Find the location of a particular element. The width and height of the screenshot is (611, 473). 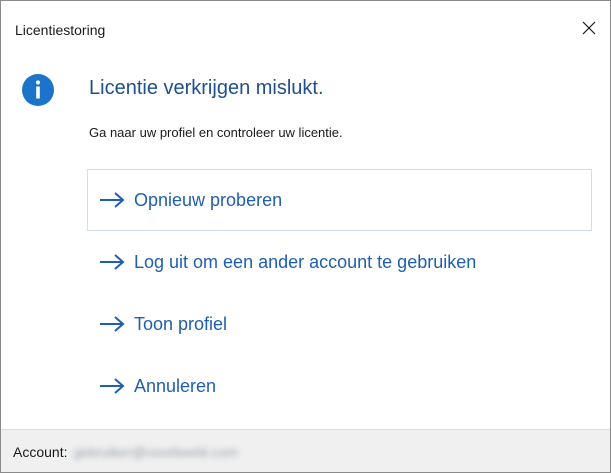

cancel-label: Annuleren is located at coordinates (175, 385).